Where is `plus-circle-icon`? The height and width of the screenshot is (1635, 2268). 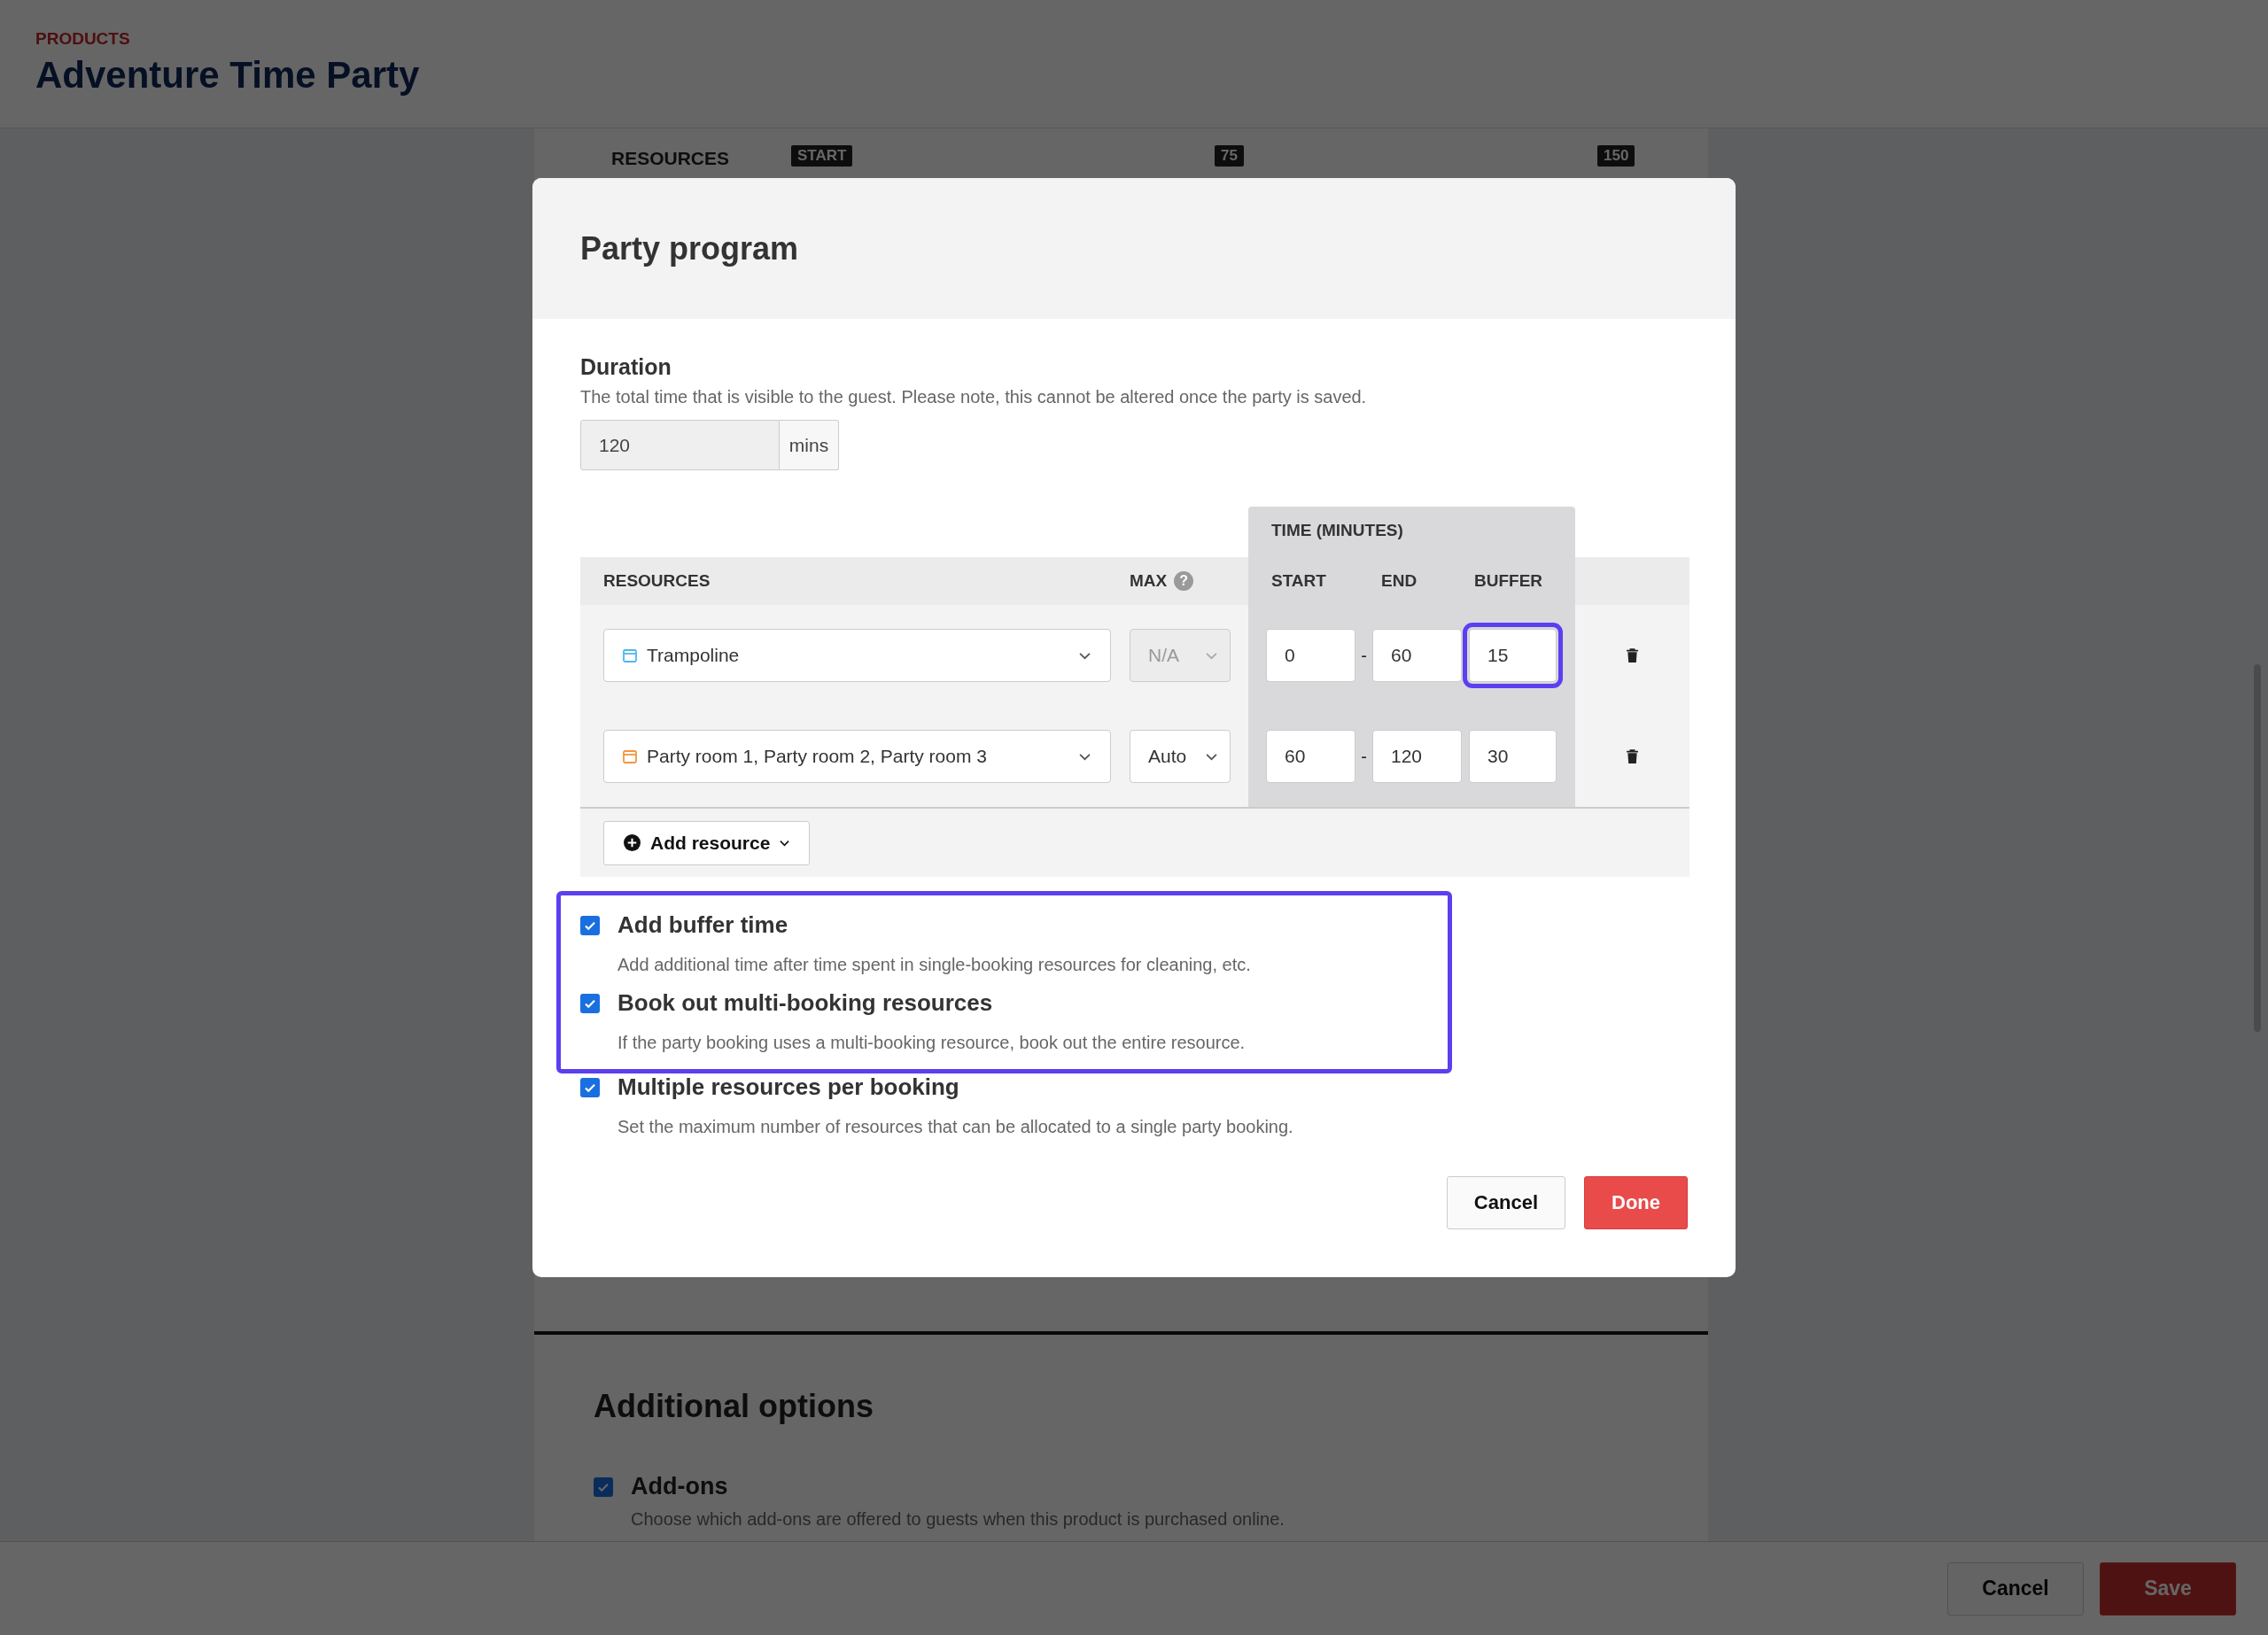 plus-circle-icon is located at coordinates (632, 843).